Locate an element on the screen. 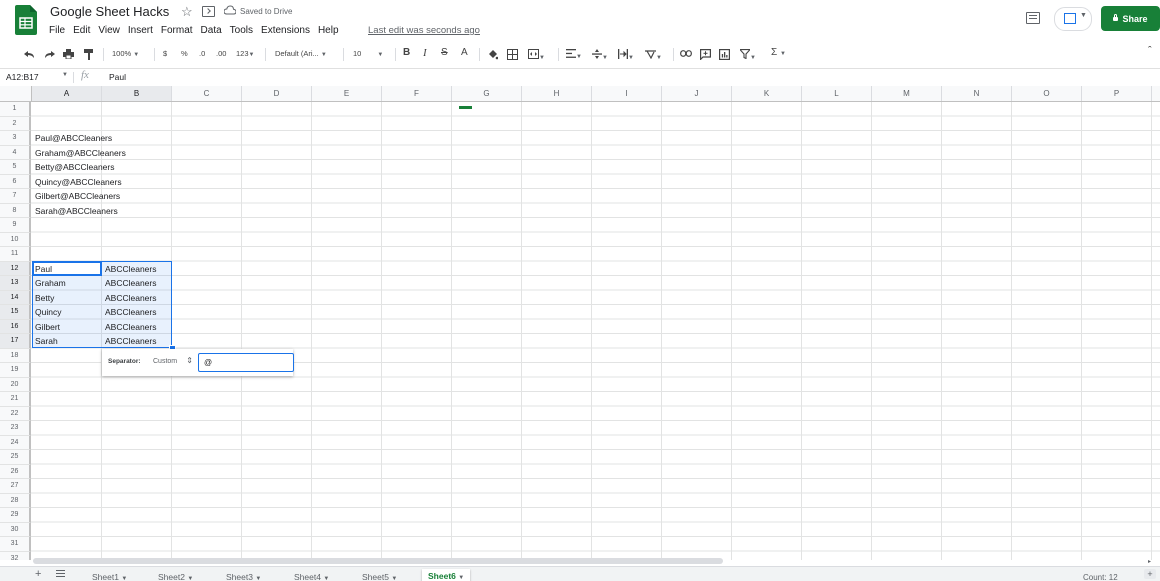 The width and height of the screenshot is (1160, 581). cell-b12: ABCCleaners is located at coordinates (131, 269).